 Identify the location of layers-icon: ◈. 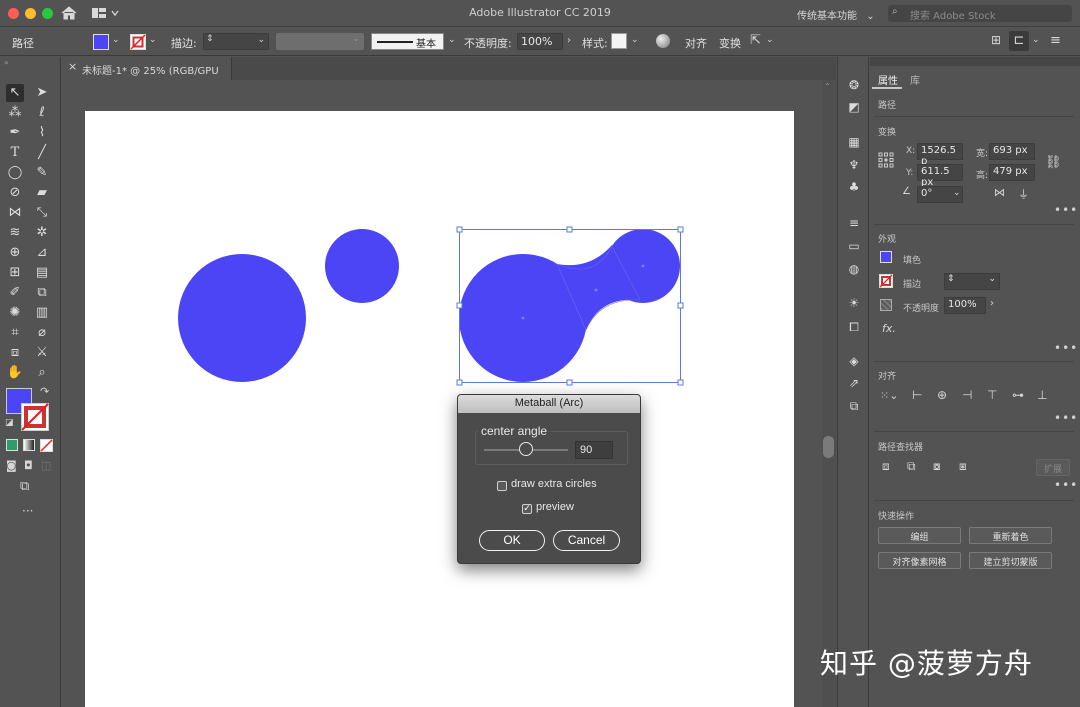
(854, 361).